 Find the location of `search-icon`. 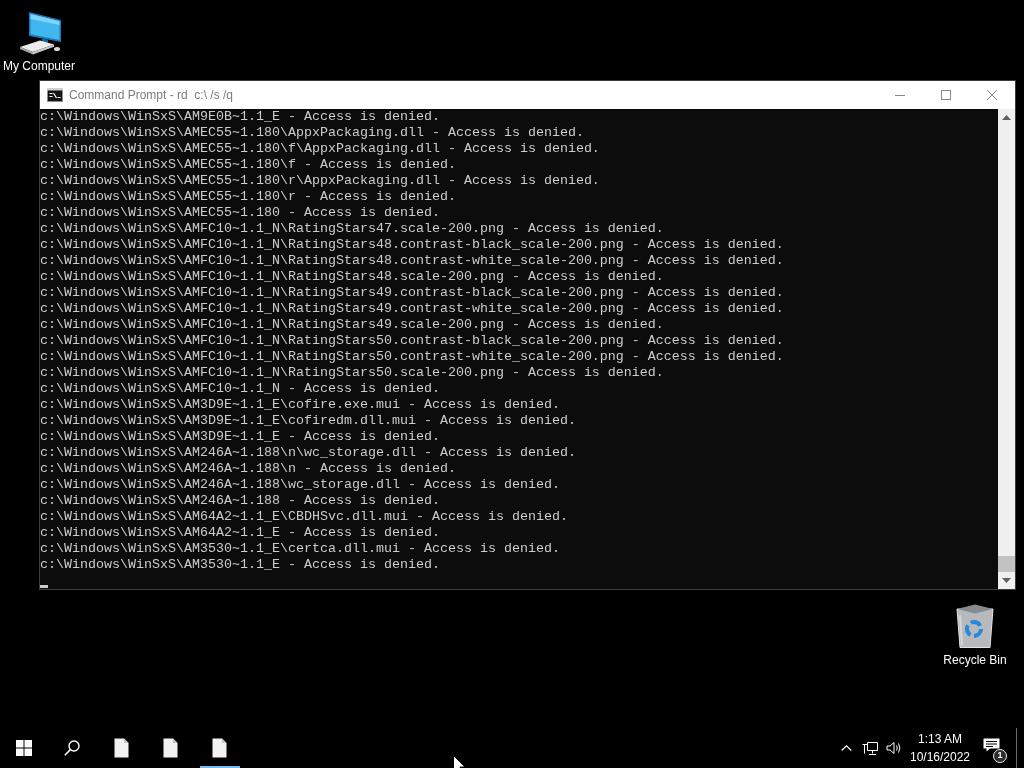

search-icon is located at coordinates (72, 748).